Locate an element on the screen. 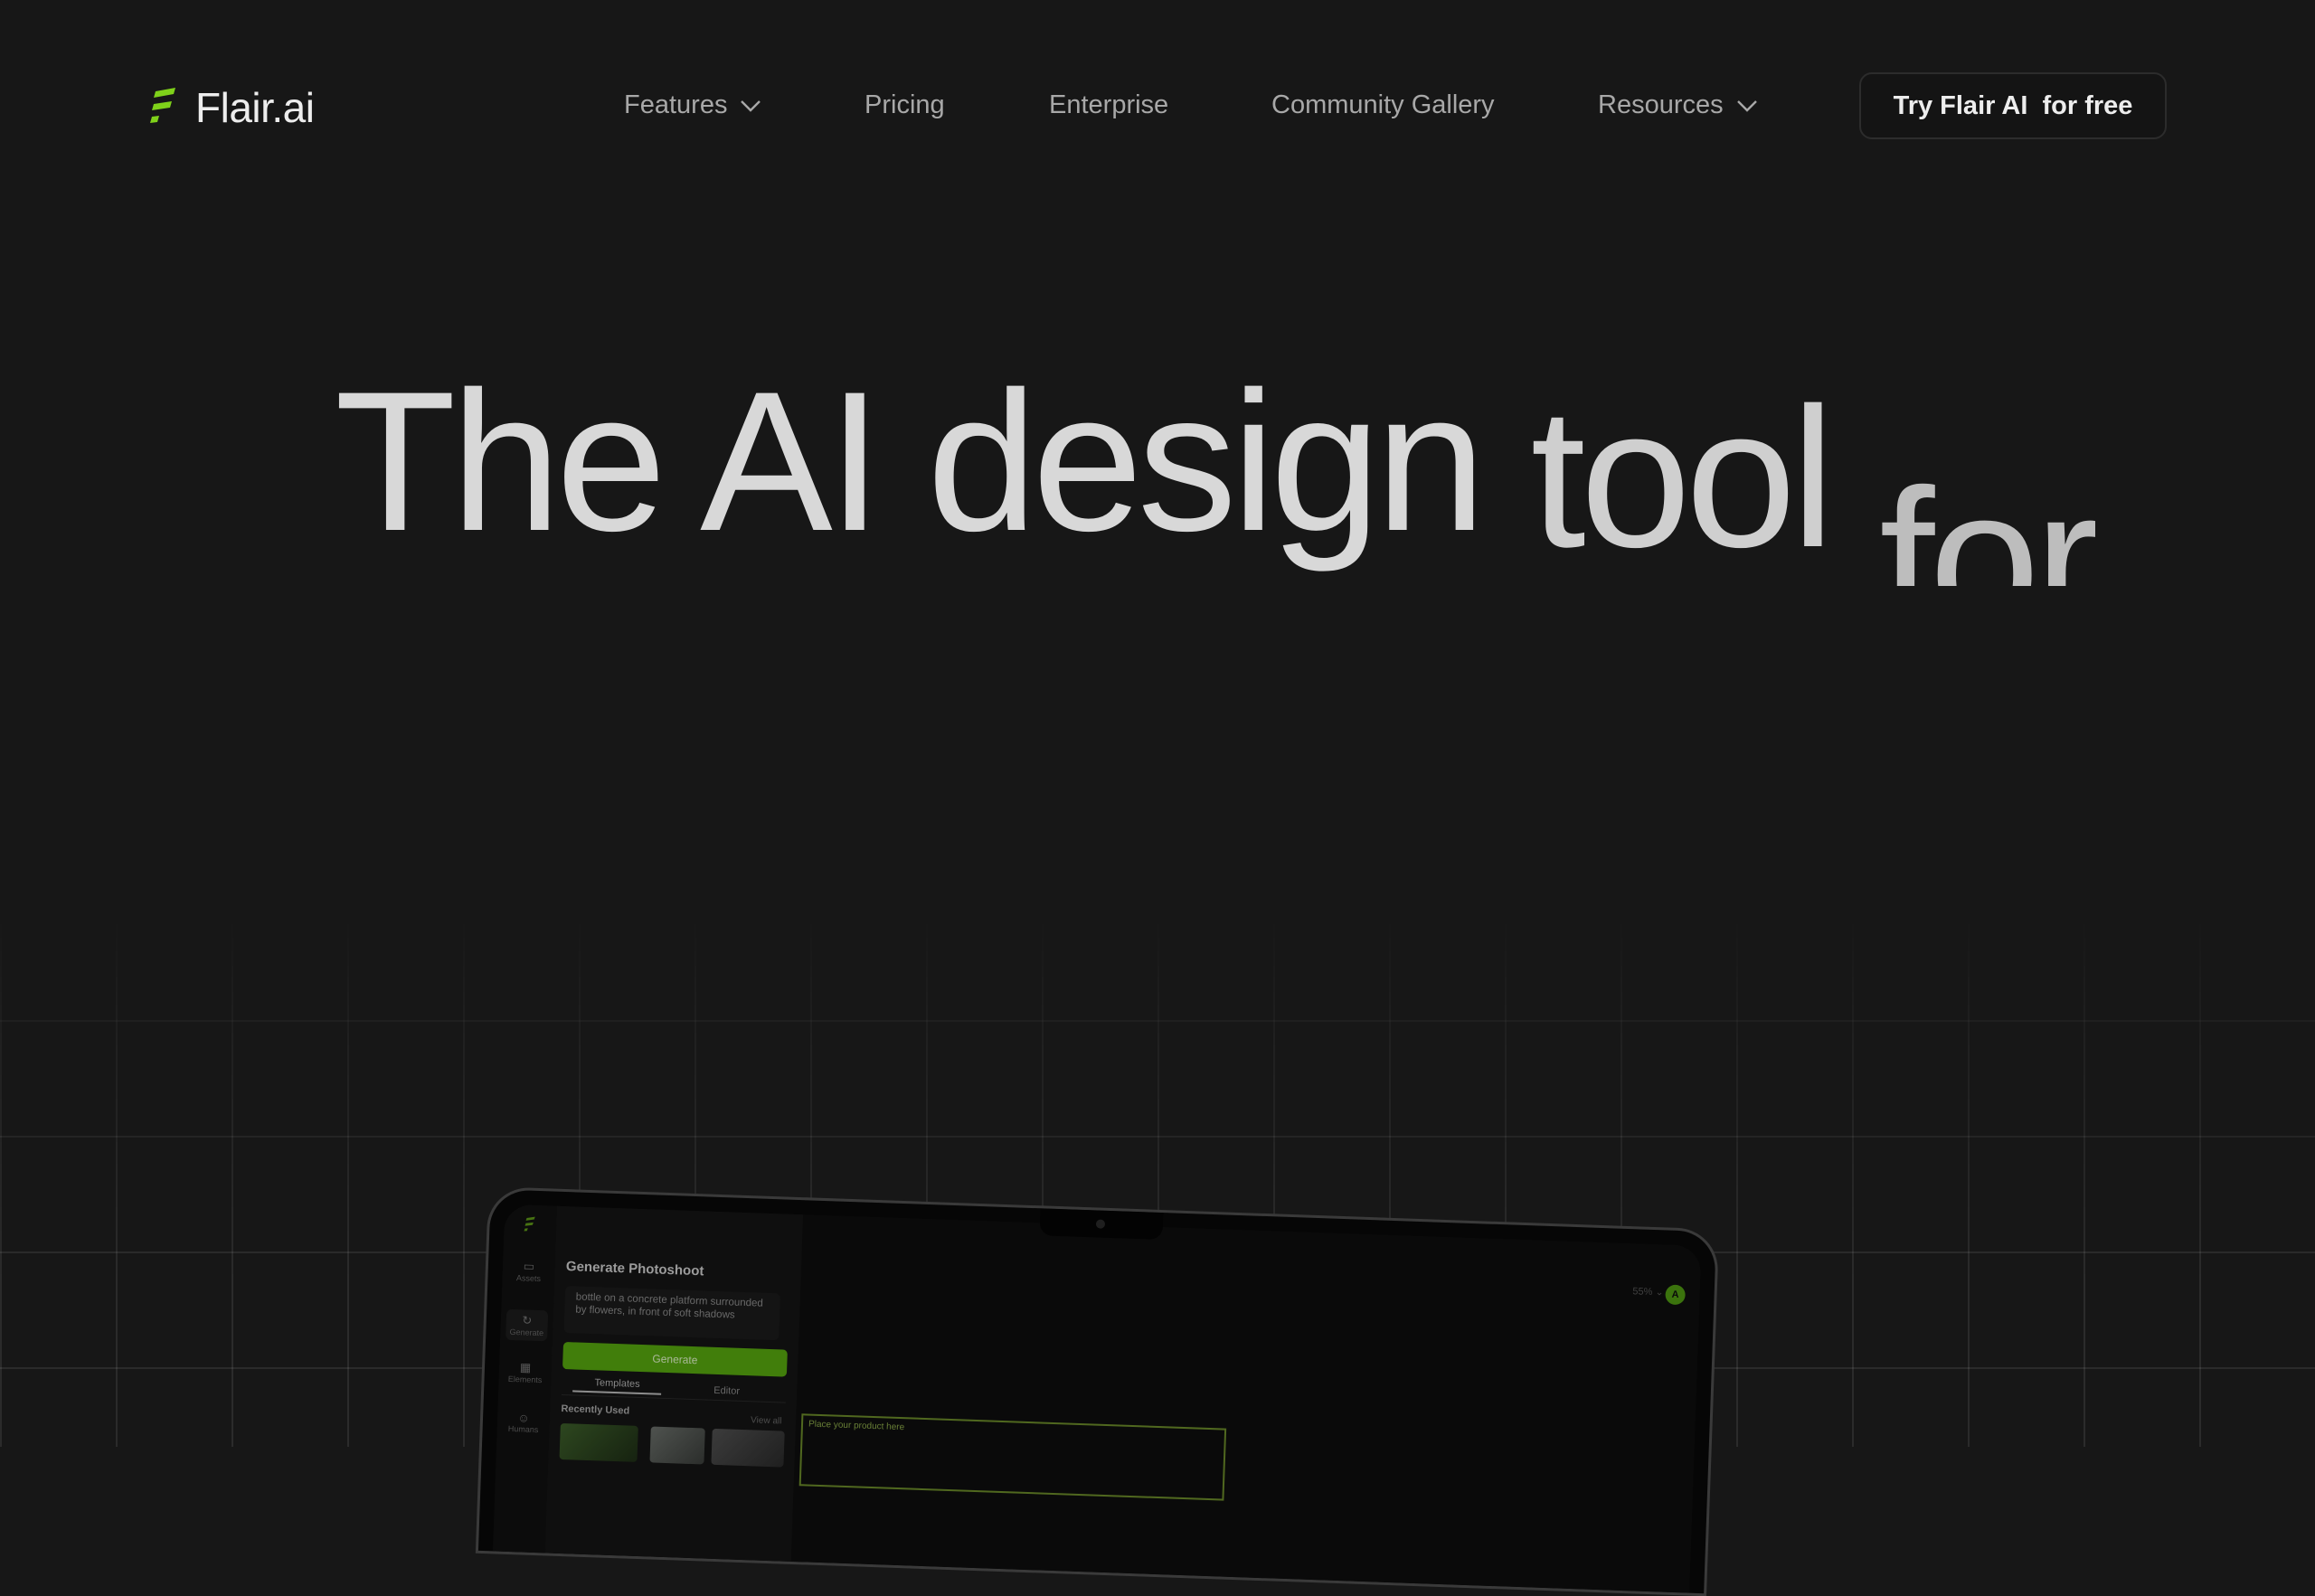 This screenshot has height=1596, width=2315. nav-features-label: Features is located at coordinates (676, 105).